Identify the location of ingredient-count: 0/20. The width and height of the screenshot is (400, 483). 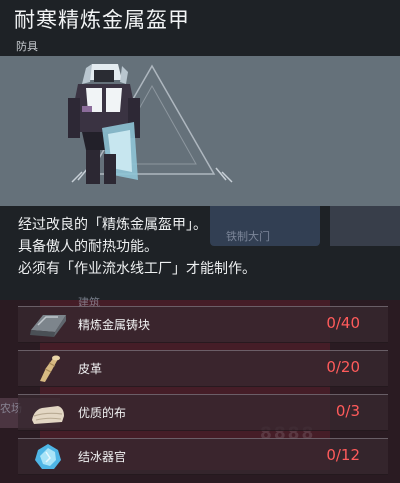
(343, 367).